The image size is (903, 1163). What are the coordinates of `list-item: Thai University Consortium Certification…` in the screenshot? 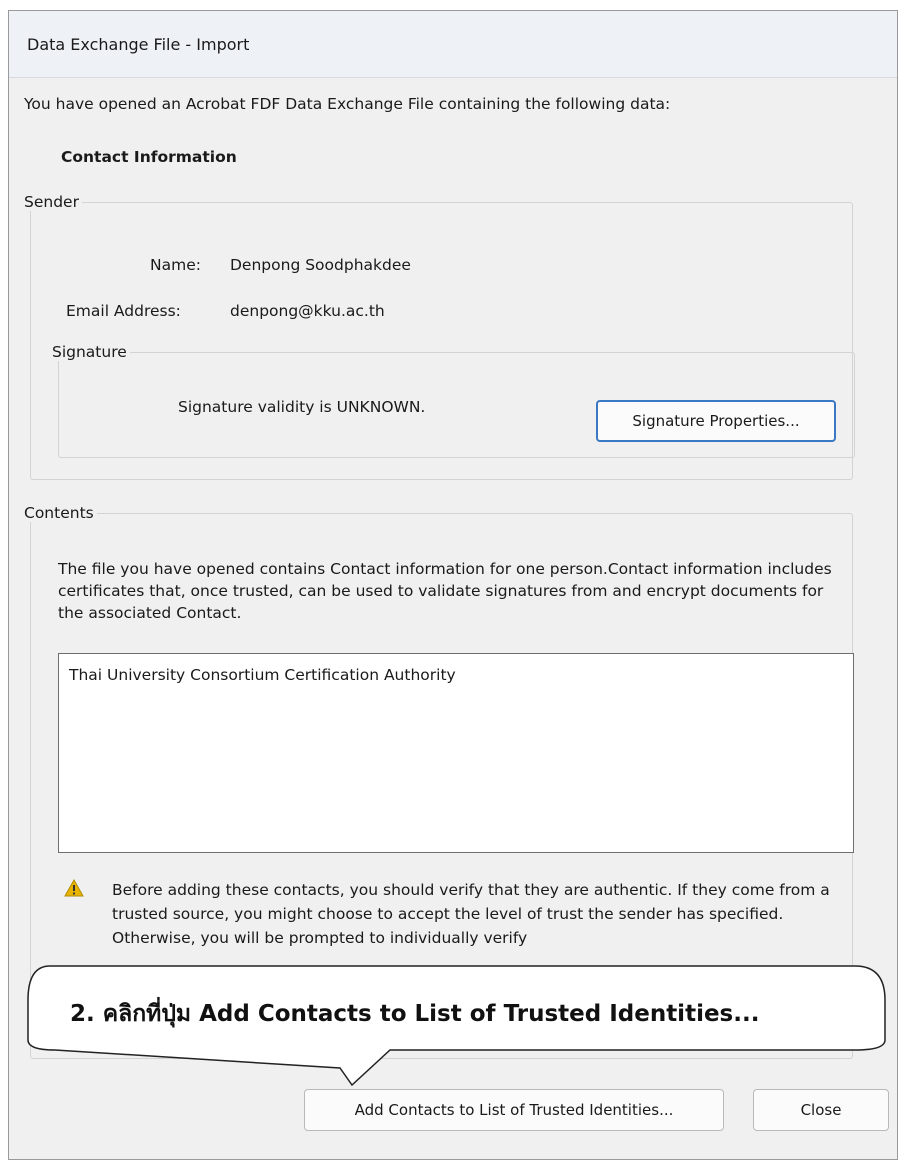 It's located at (262, 675).